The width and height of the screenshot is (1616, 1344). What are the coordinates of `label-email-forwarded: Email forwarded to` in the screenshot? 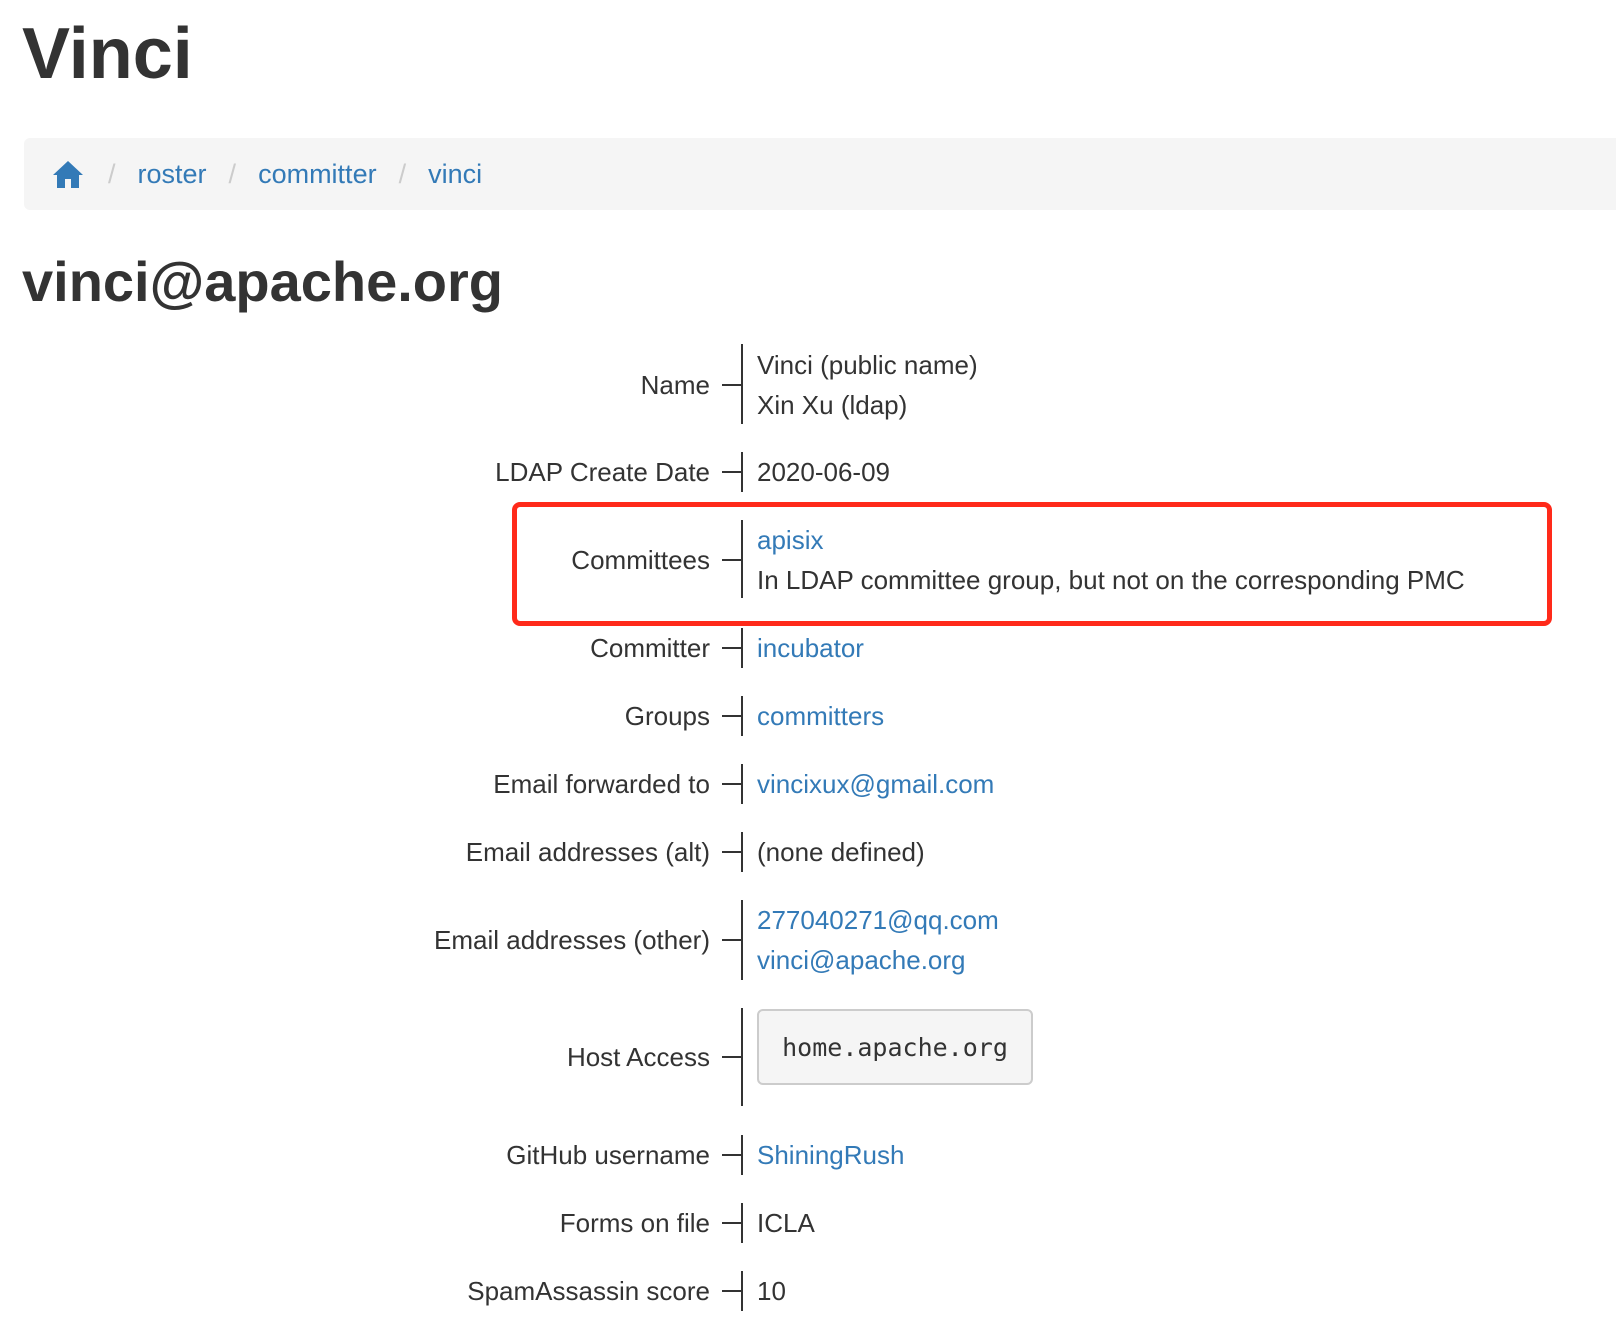 It's located at (601, 784).